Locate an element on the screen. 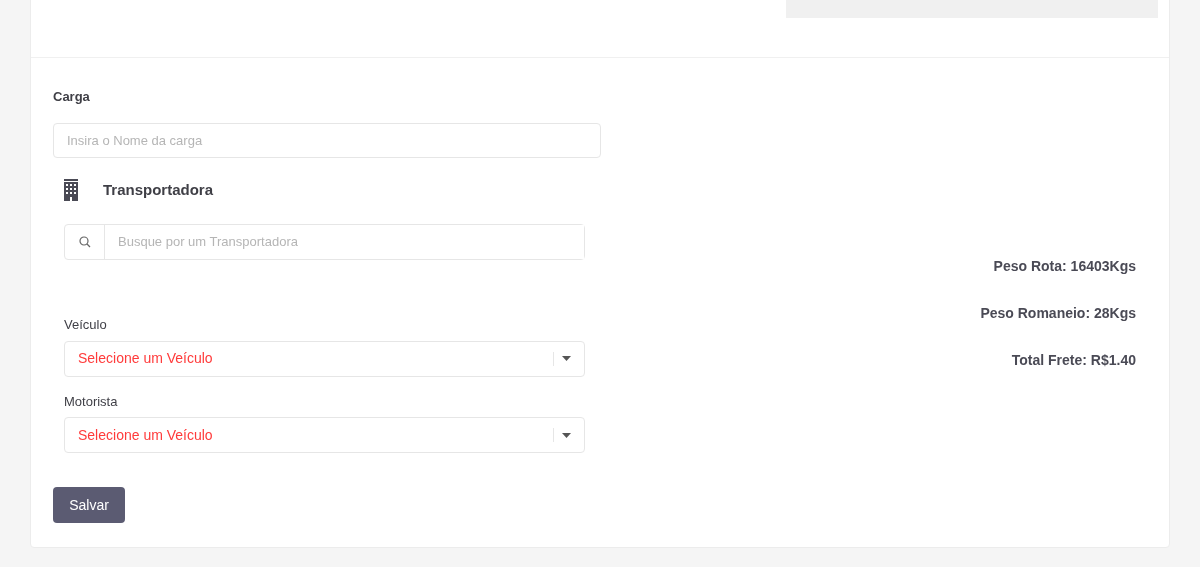 The width and height of the screenshot is (1200, 567). search-field: Busque por um Transportadora is located at coordinates (324, 242).